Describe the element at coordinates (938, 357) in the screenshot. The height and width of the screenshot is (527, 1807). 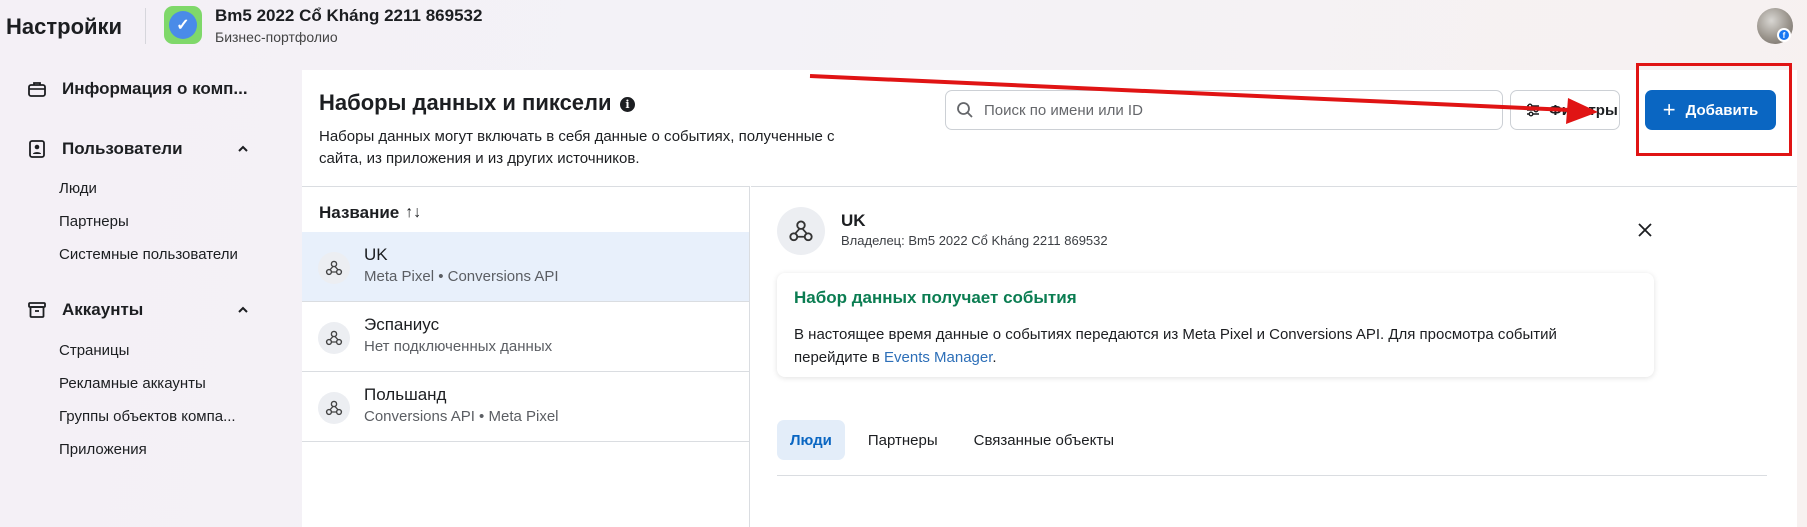
I see `events-manager-link: Events Manager` at that location.